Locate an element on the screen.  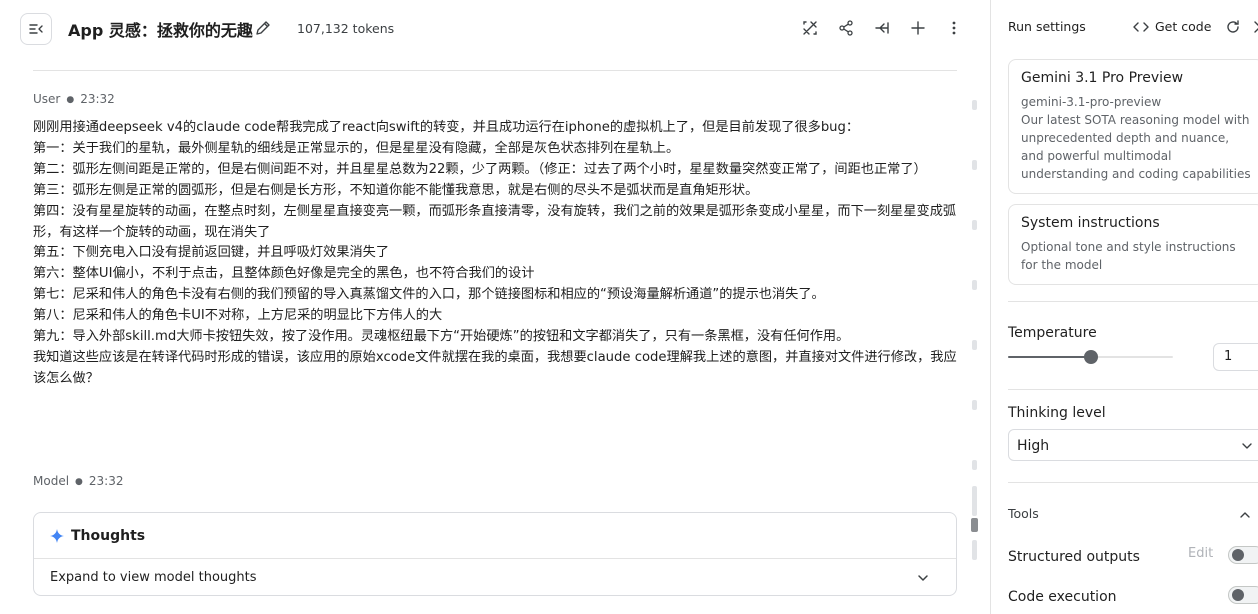
page-title: App 灵感：拯救你的无趣 is located at coordinates (160, 30).